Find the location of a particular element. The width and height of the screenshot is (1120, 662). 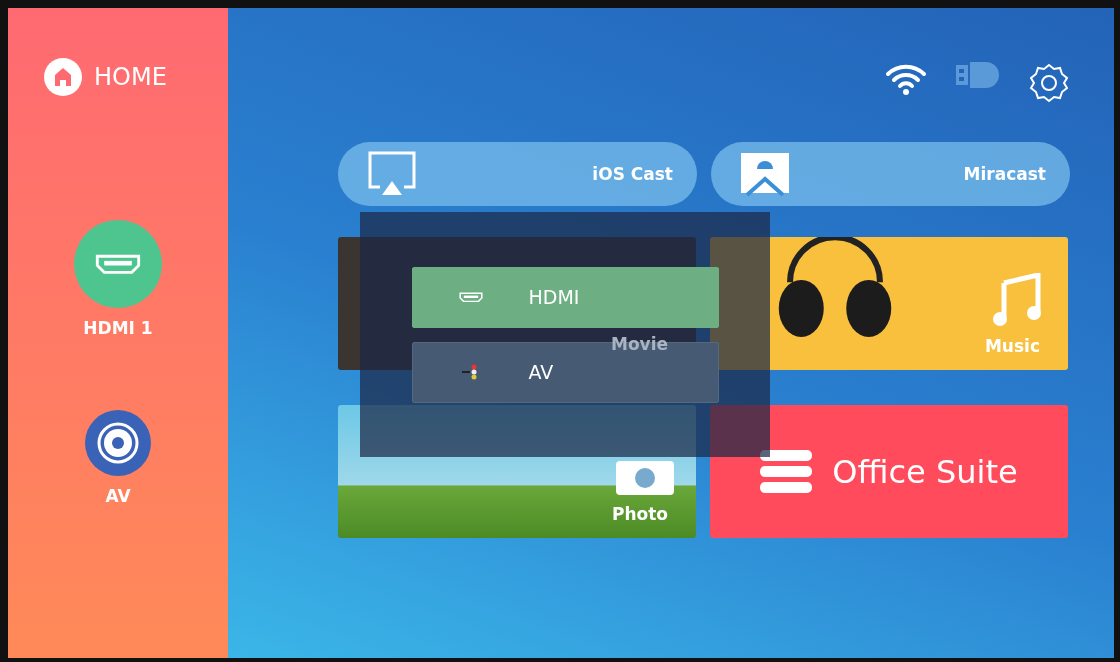

av-port-icon is located at coordinates (118, 443).